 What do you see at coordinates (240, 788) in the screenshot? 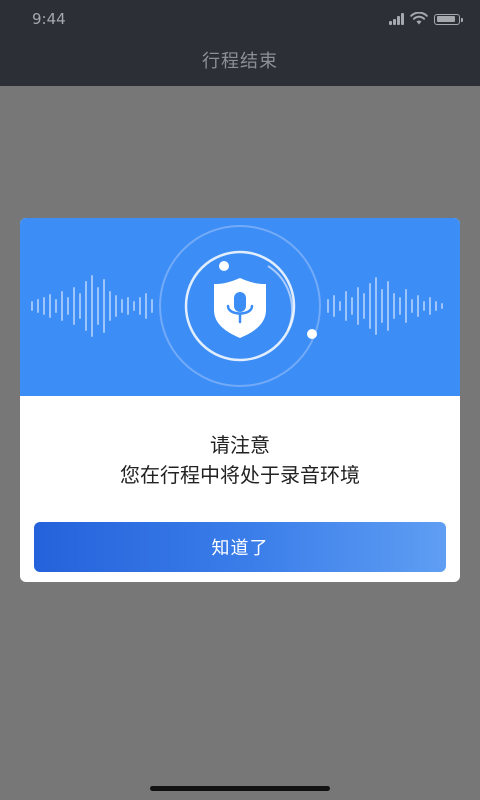
I see `home-indicator` at bounding box center [240, 788].